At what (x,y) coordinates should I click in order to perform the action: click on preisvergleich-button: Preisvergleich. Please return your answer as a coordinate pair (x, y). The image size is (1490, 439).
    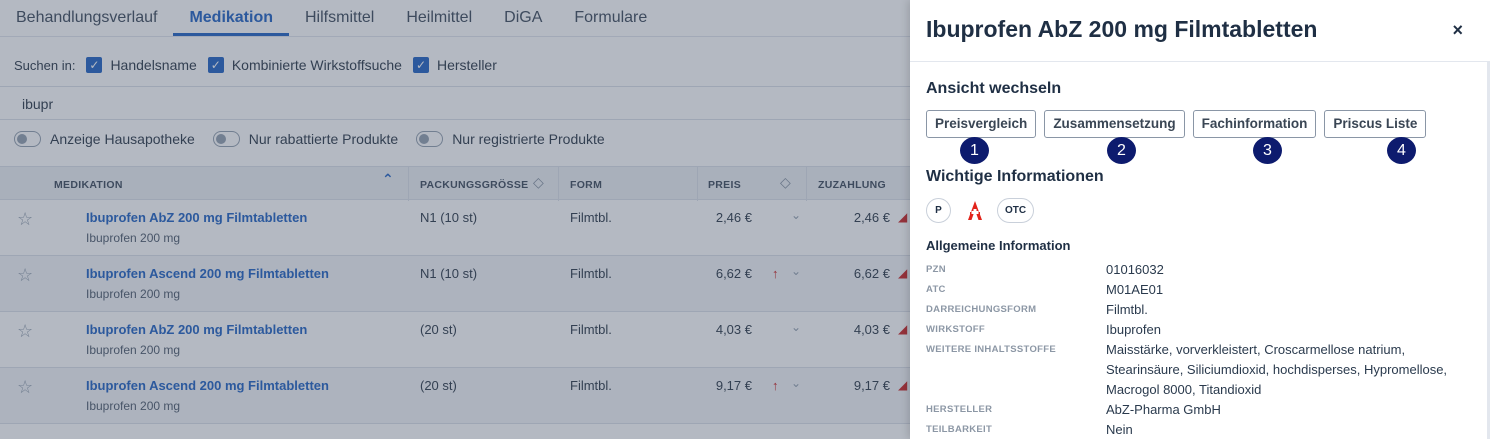
    Looking at the image, I should click on (981, 124).